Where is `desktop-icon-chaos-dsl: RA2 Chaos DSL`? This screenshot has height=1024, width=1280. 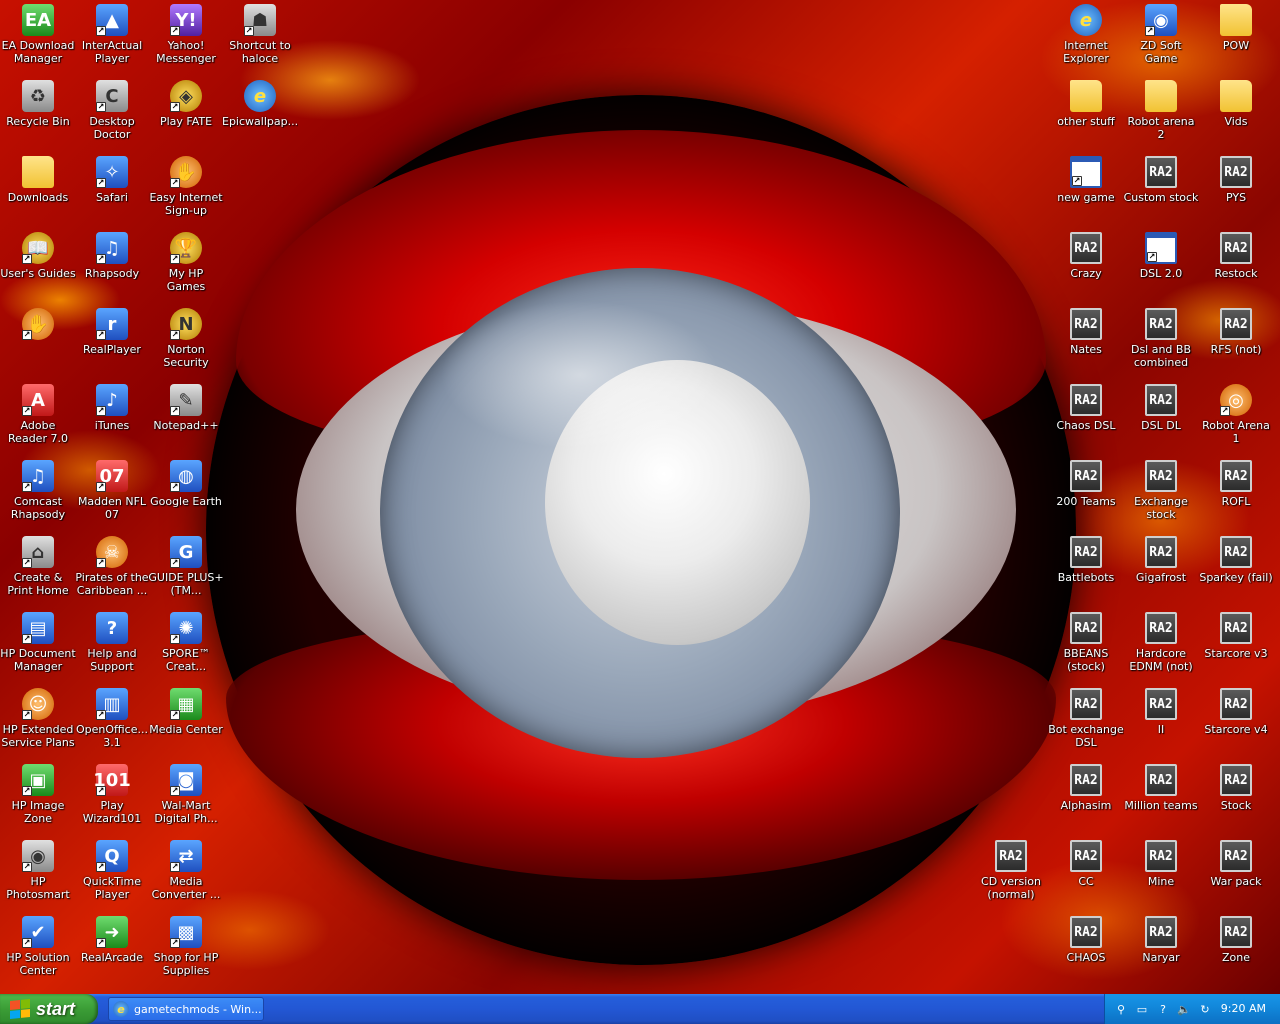 desktop-icon-chaos-dsl: RA2 Chaos DSL is located at coordinates (1086, 417).